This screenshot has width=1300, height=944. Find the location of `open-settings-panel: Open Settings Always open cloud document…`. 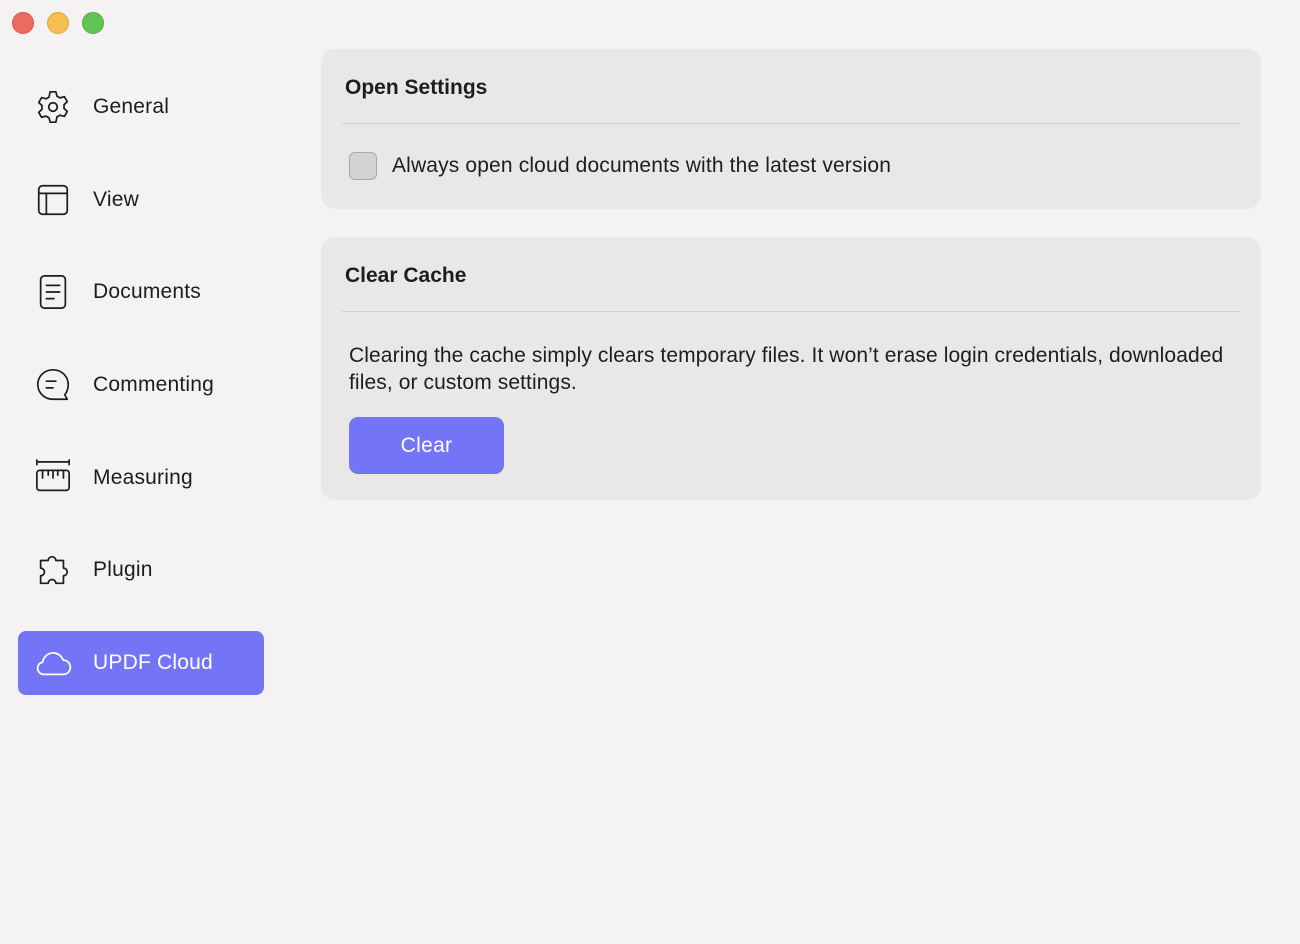

open-settings-panel: Open Settings Always open cloud document… is located at coordinates (791, 129).